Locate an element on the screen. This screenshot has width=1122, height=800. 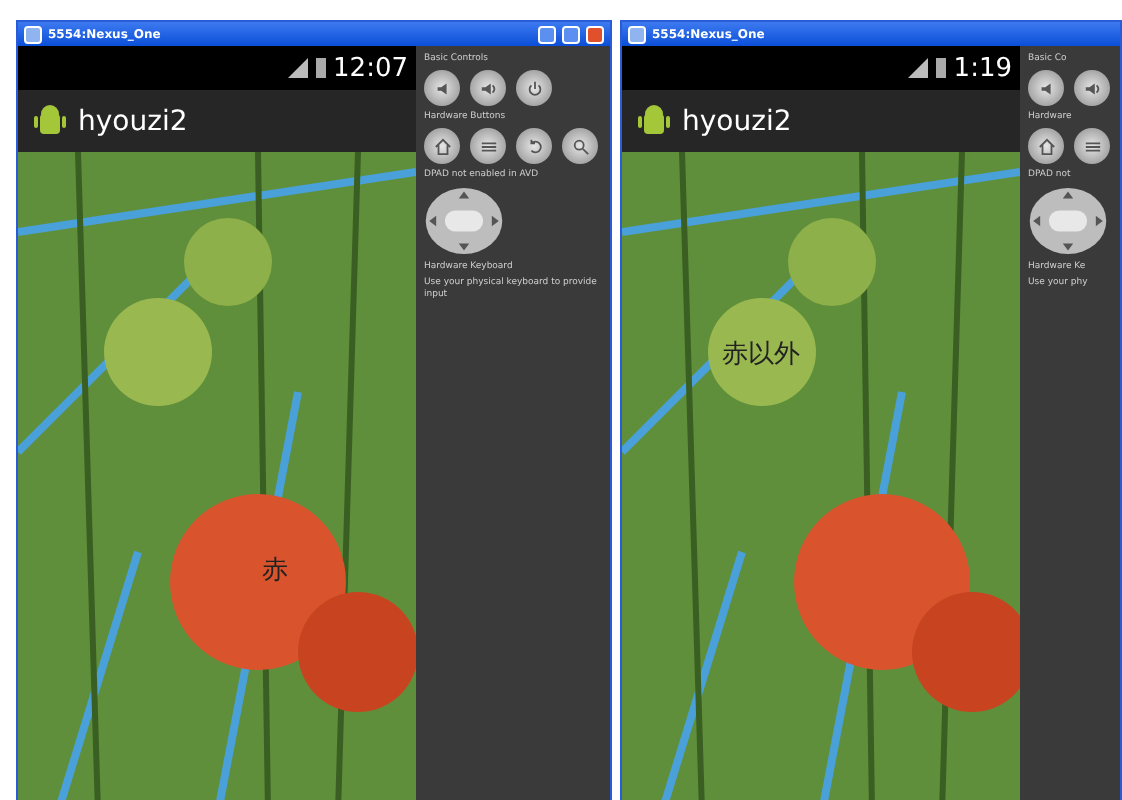
minimize-button is located at coordinates (547, 34).